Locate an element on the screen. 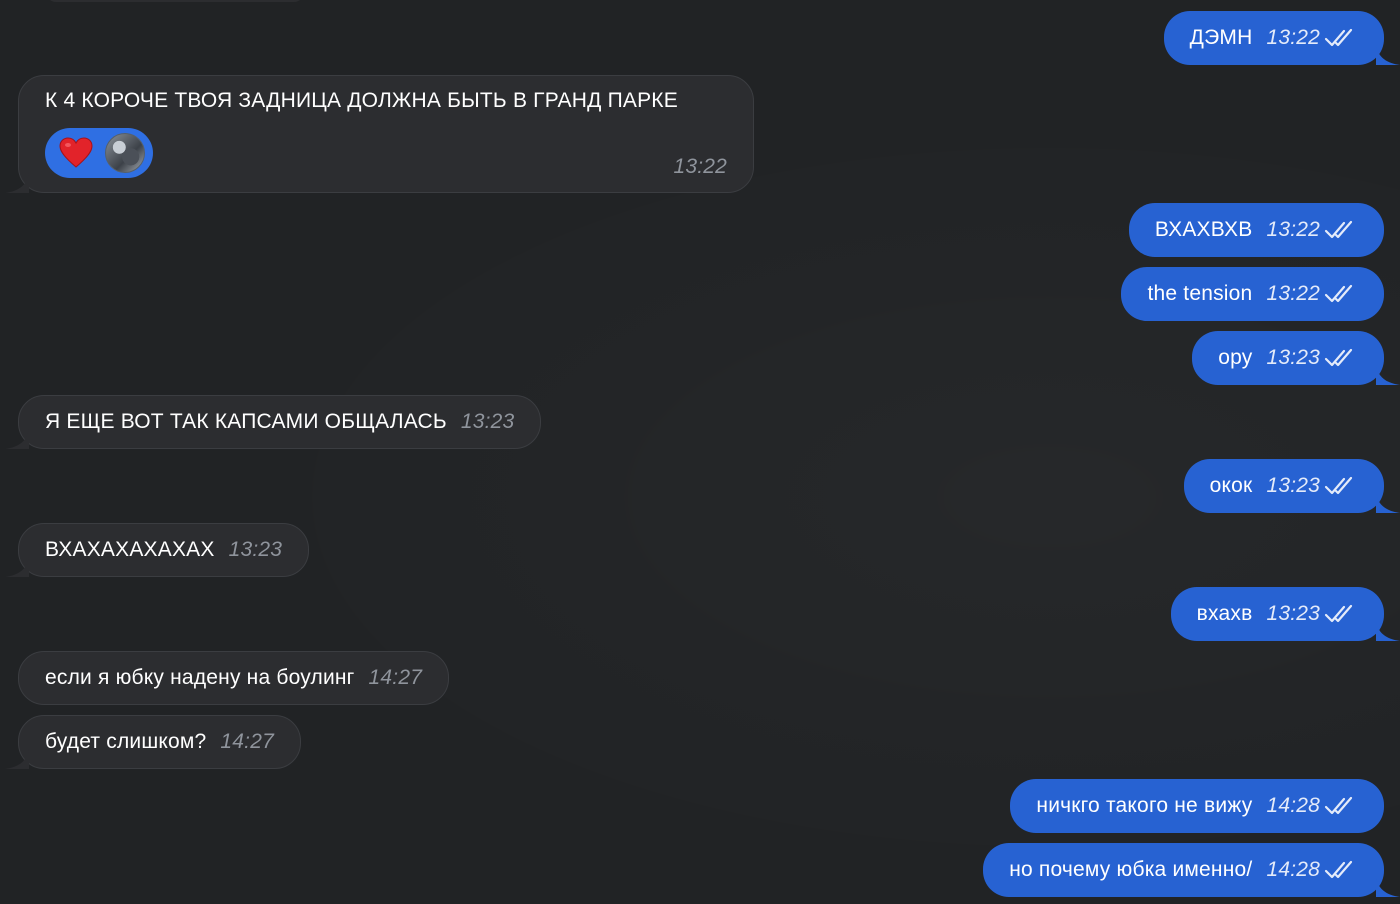 The width and height of the screenshot is (1400, 904). message-bubble-outgoing: ВХАХВХВ 13:22 is located at coordinates (1256, 230).